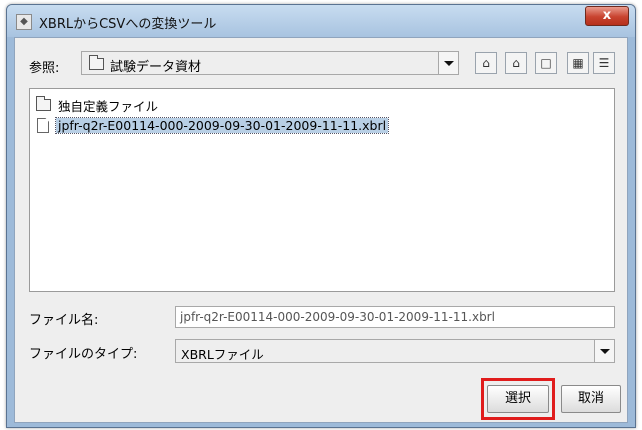 This screenshot has height=430, width=642. I want to click on new-folder-button: □, so click(546, 63).